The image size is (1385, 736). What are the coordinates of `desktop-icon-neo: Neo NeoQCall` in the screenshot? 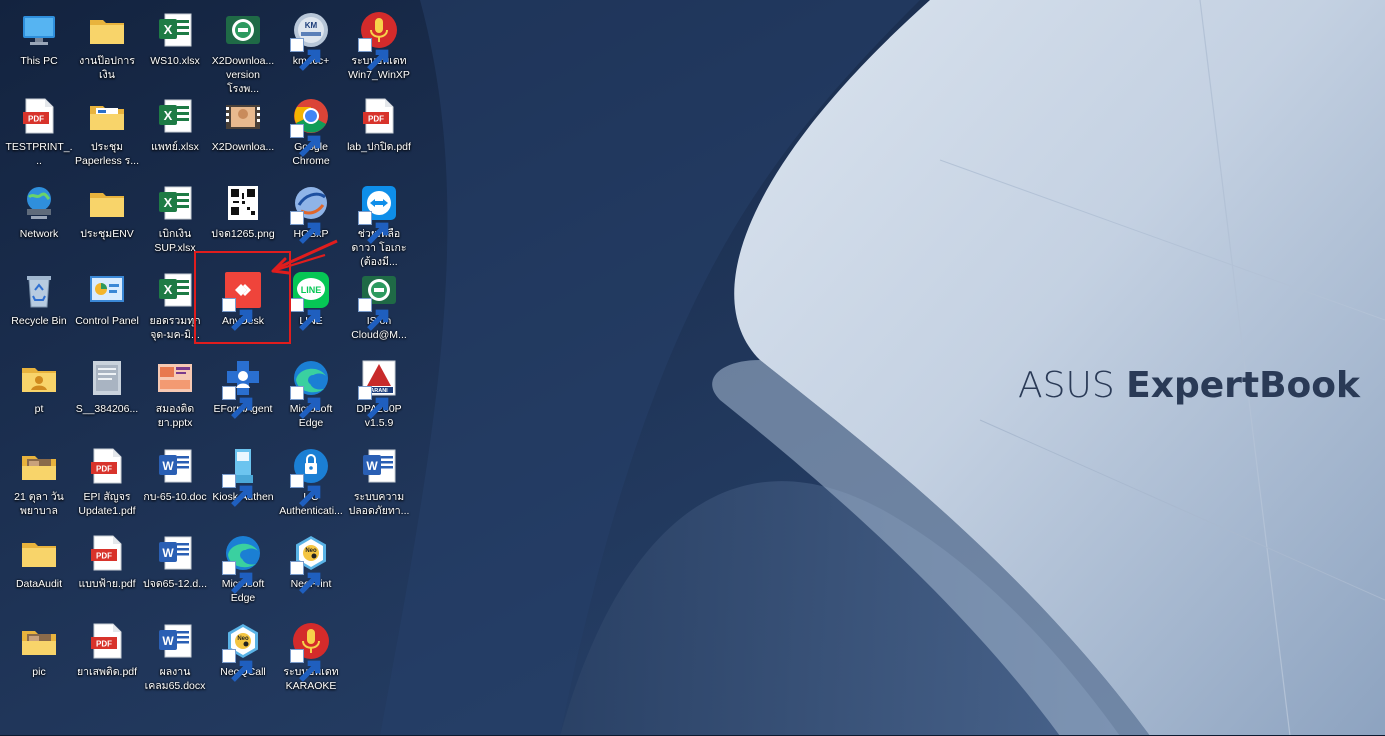 It's located at (243, 651).